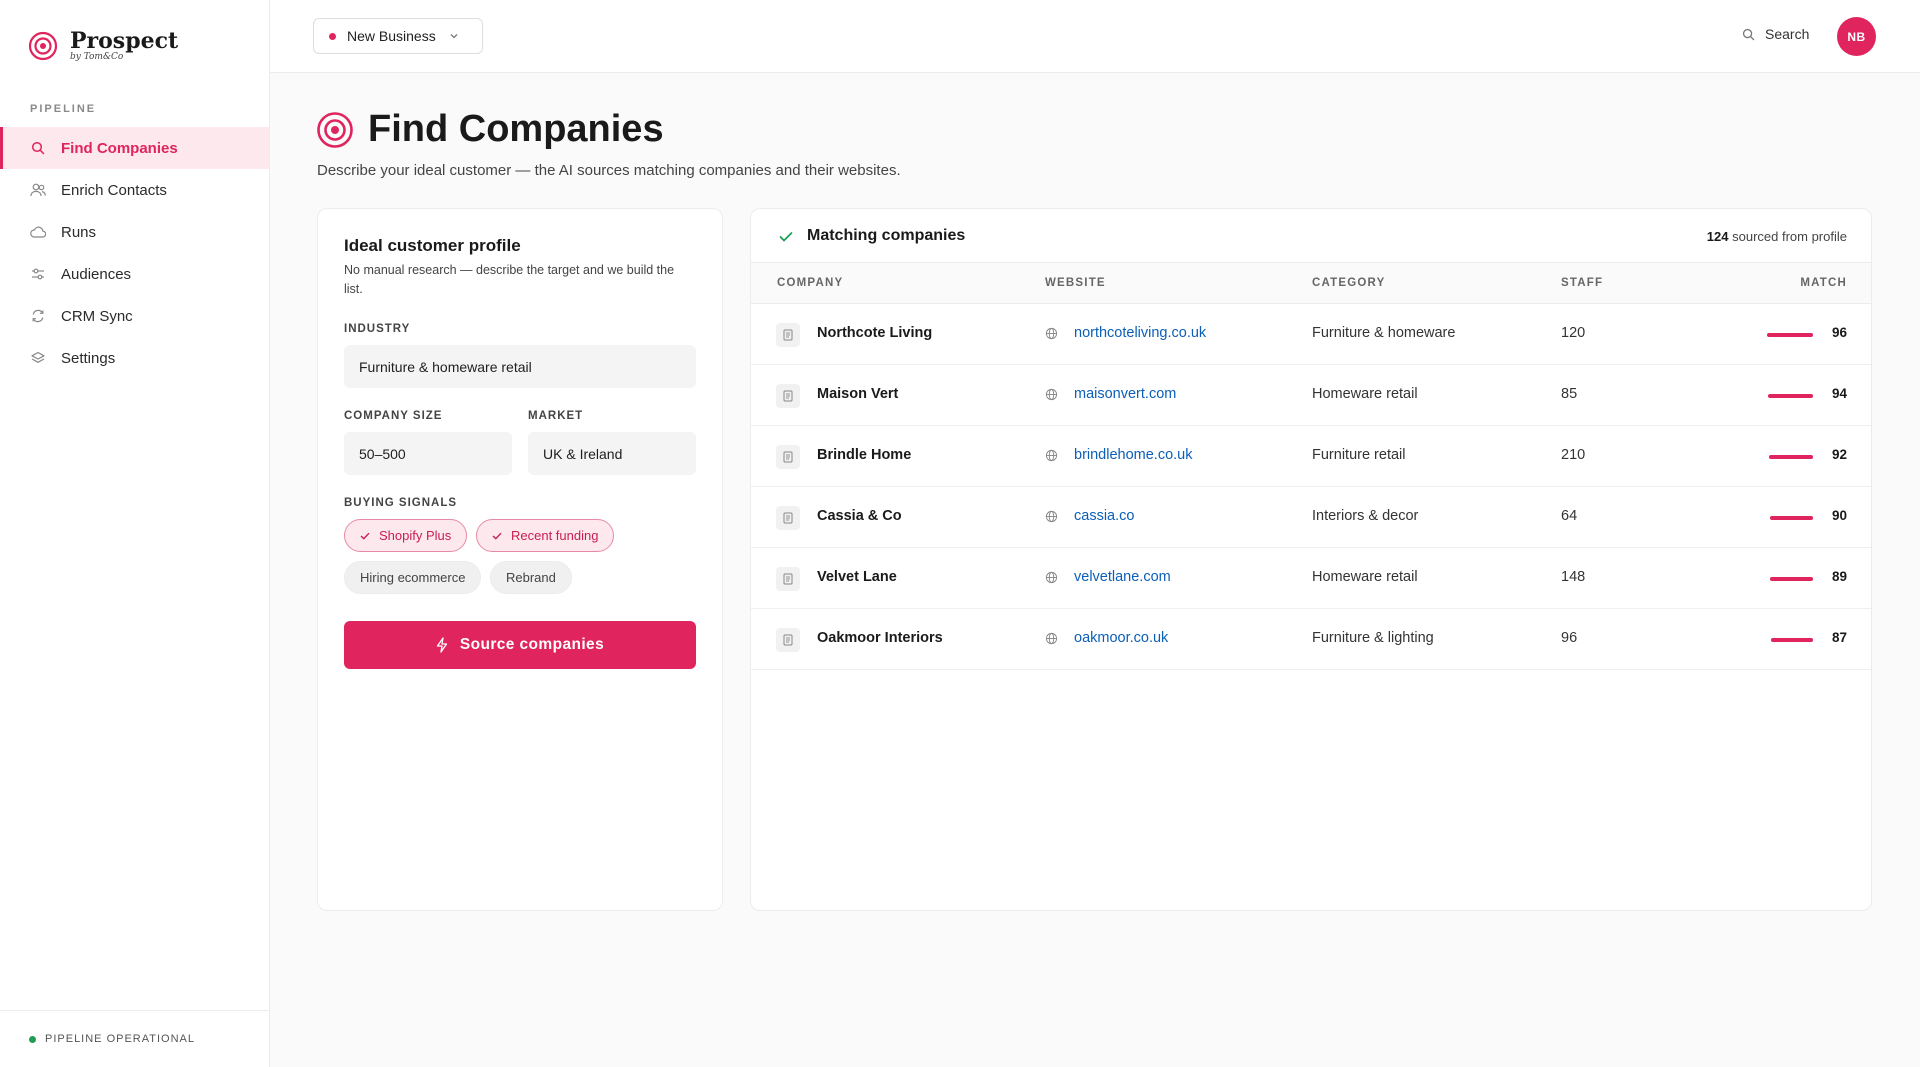 The height and width of the screenshot is (1067, 1920). I want to click on match-score: 94, so click(1839, 393).